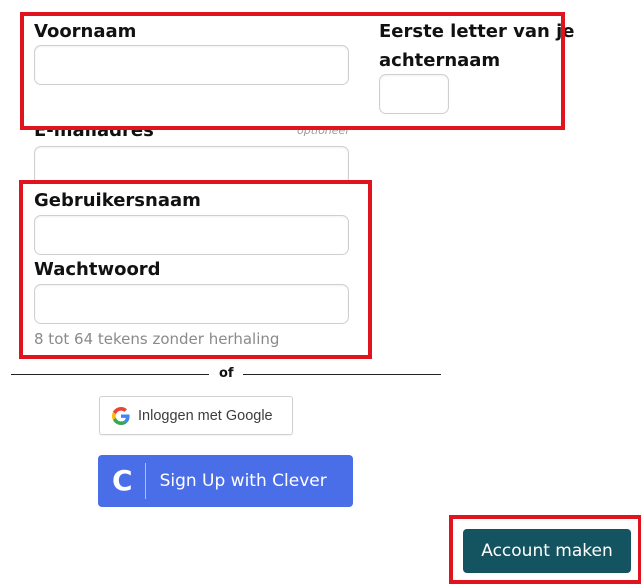  What do you see at coordinates (205, 415) in the screenshot?
I see `google-signin-label: Inloggen met Google` at bounding box center [205, 415].